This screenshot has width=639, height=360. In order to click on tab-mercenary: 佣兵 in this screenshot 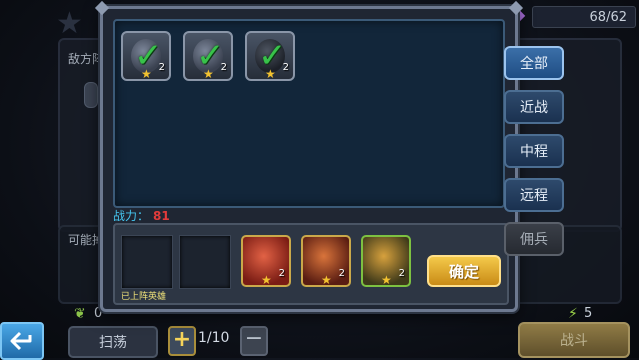, I will do `click(534, 239)`.